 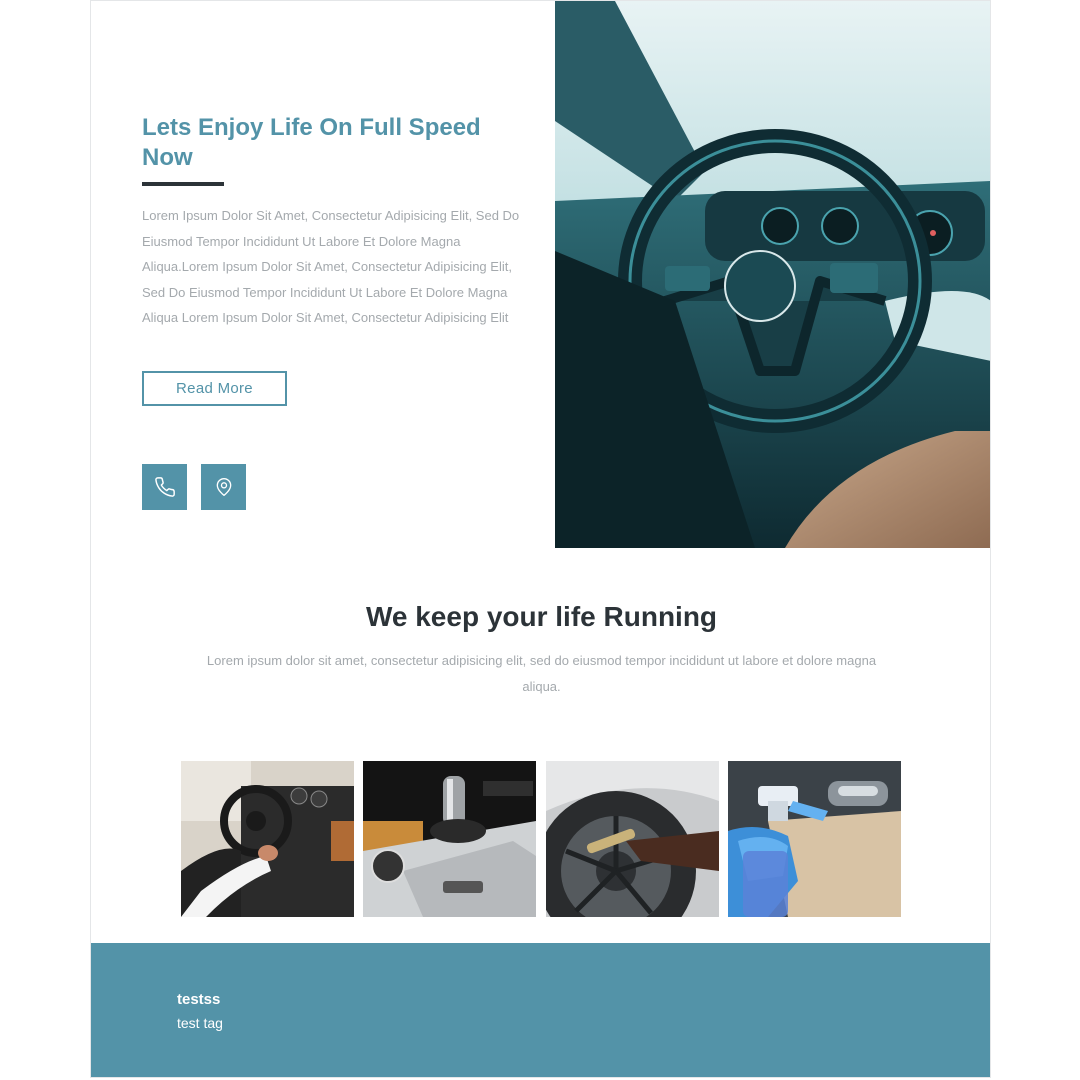 What do you see at coordinates (542, 839) in the screenshot?
I see `services-gallery` at bounding box center [542, 839].